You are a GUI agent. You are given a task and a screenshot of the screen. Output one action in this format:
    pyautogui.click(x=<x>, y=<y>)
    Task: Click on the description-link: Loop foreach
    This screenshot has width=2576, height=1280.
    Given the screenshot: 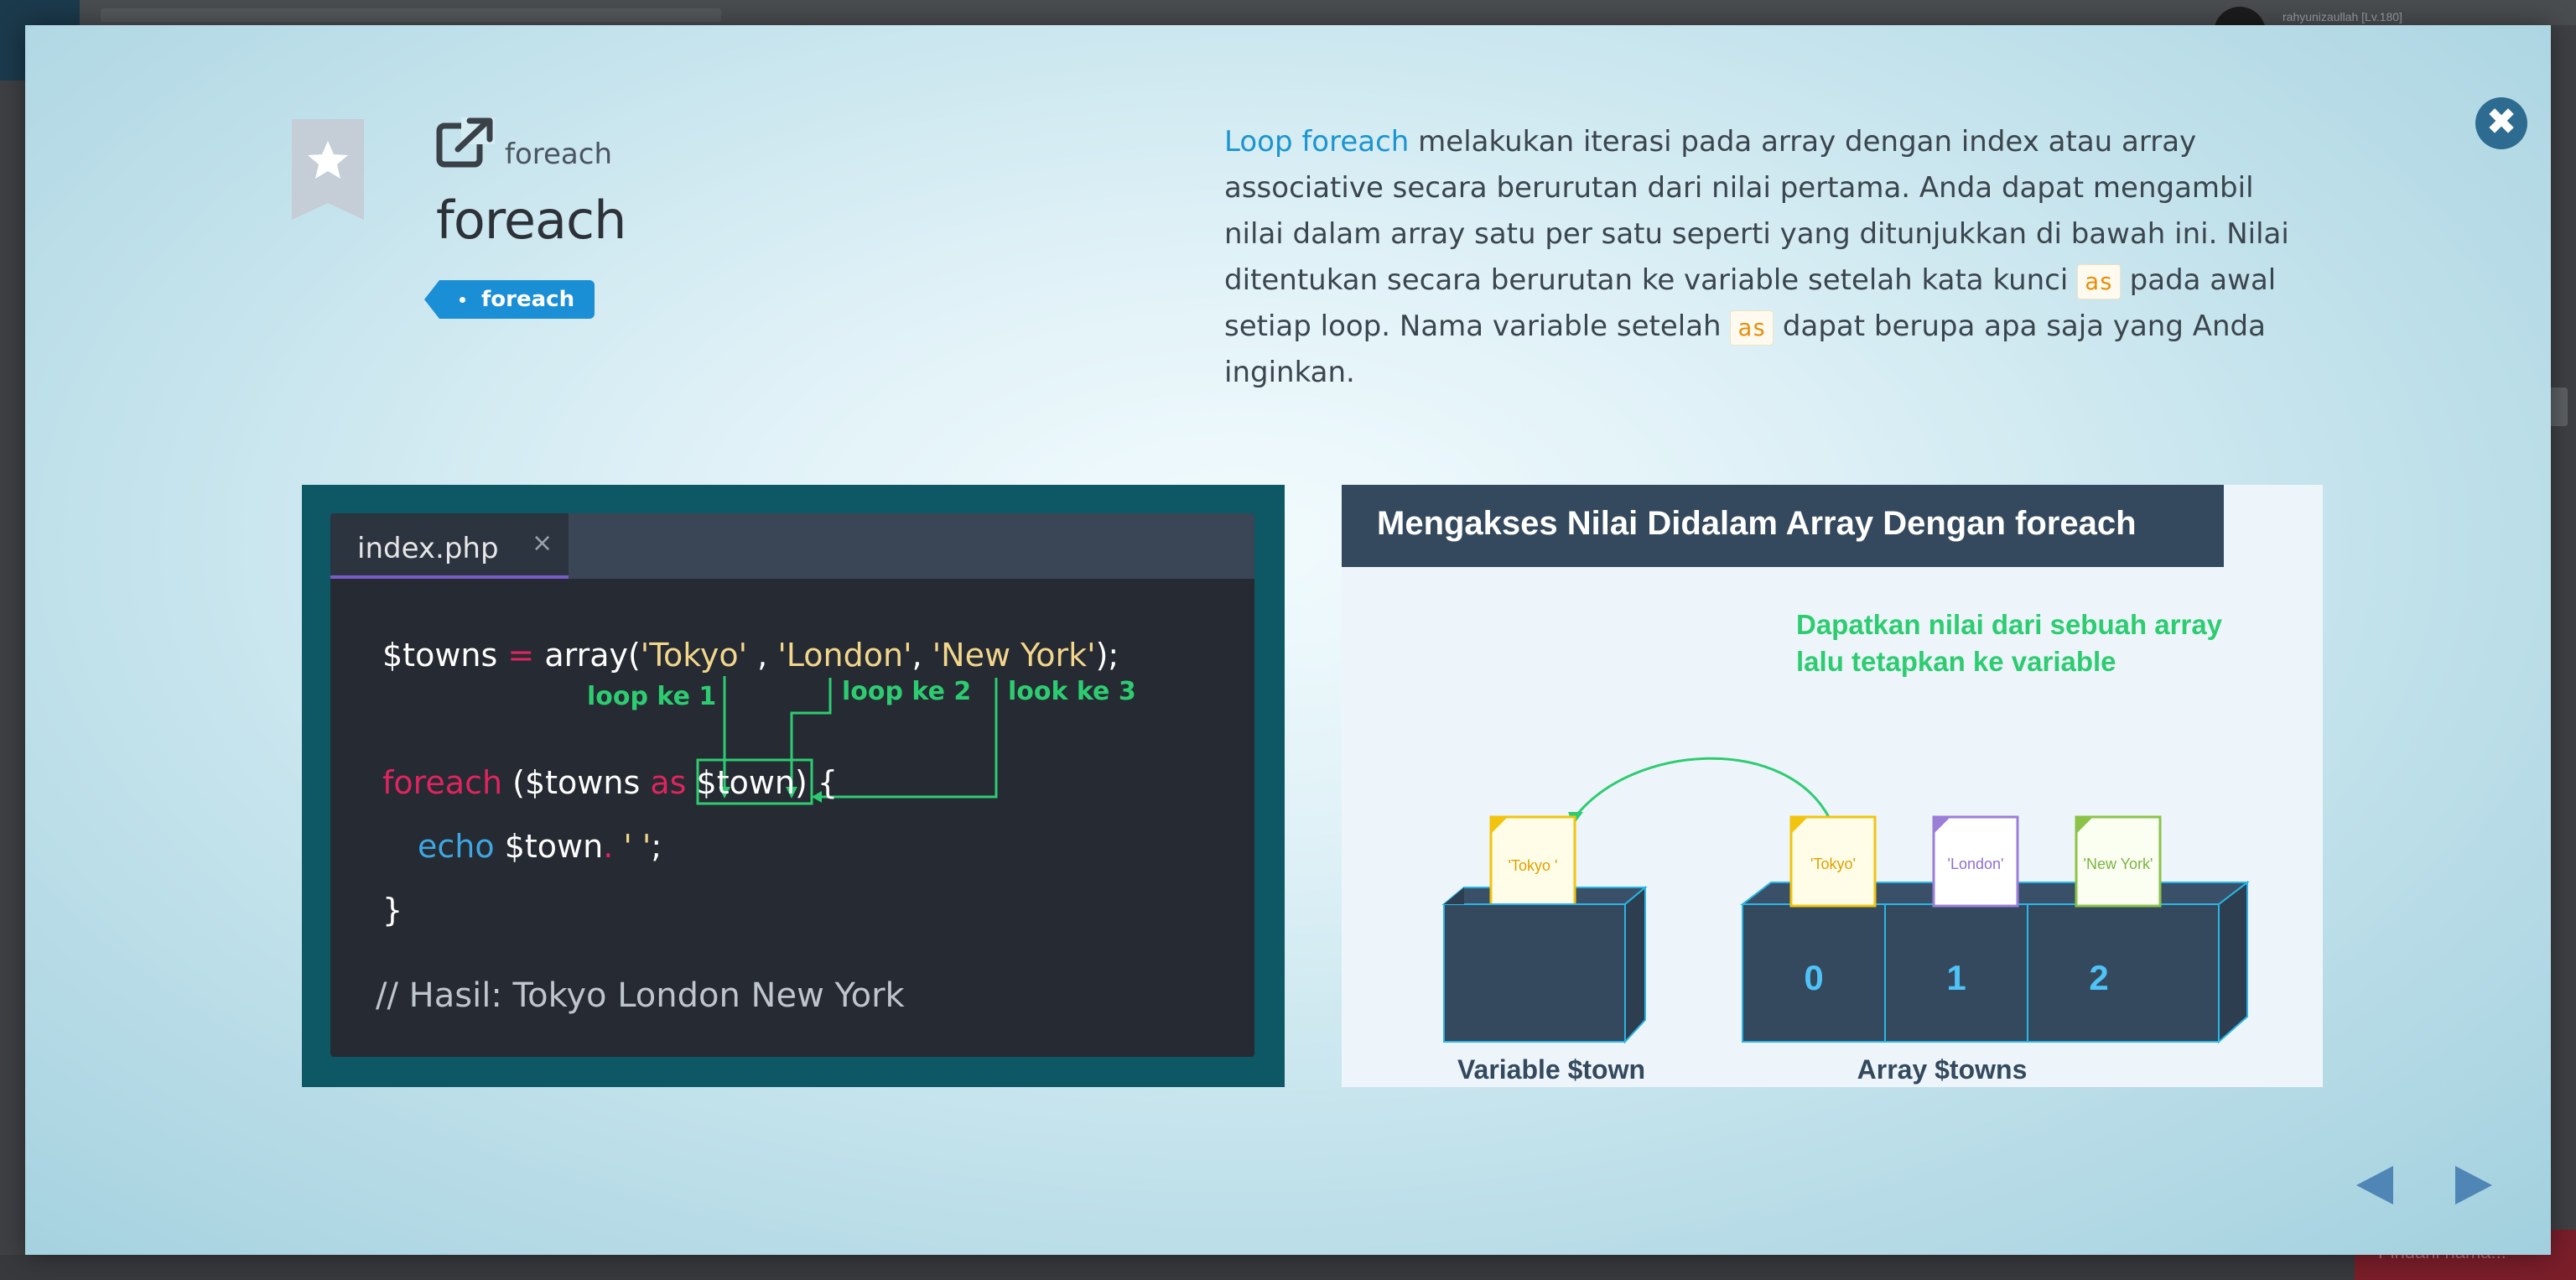 What is the action you would take?
    pyautogui.click(x=1316, y=142)
    